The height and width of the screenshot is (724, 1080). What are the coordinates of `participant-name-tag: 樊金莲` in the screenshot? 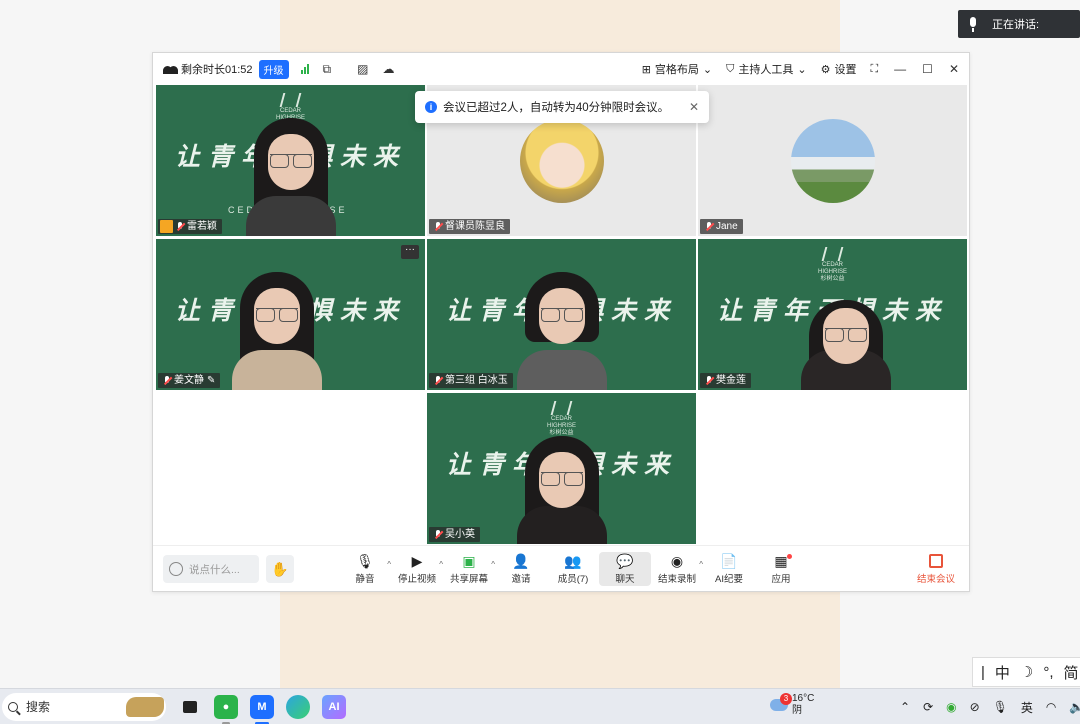 It's located at (725, 380).